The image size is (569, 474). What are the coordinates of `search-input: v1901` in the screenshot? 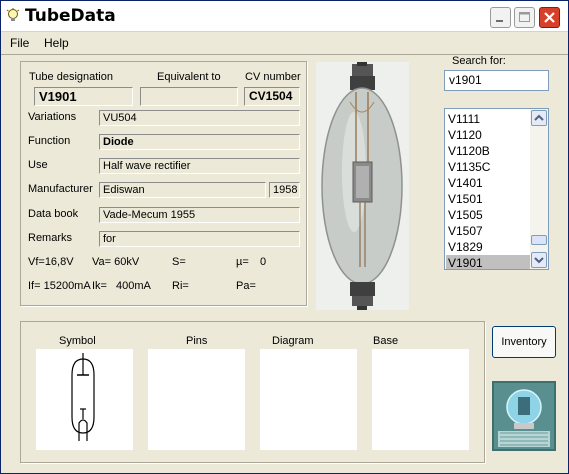 It's located at (496, 80).